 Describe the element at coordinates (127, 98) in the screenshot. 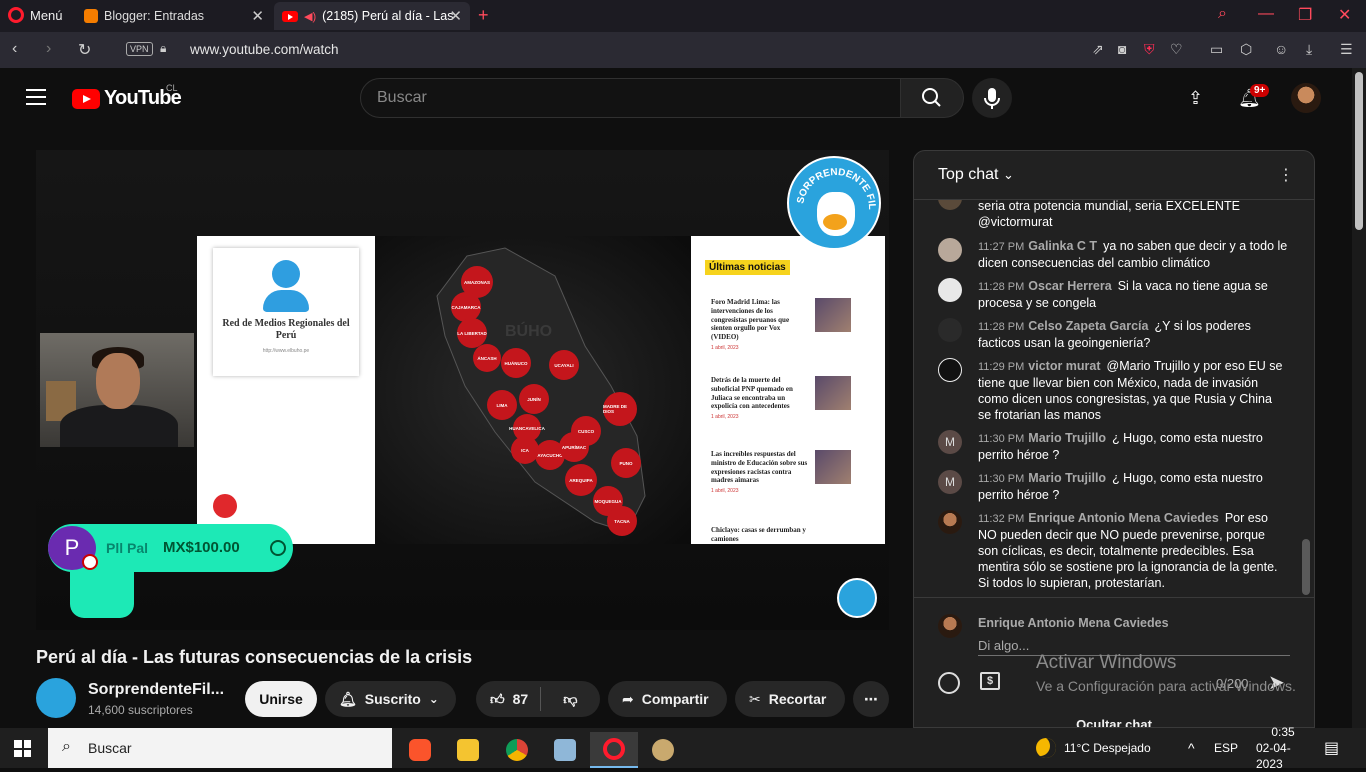

I see `youtube-logo: YouTube` at that location.